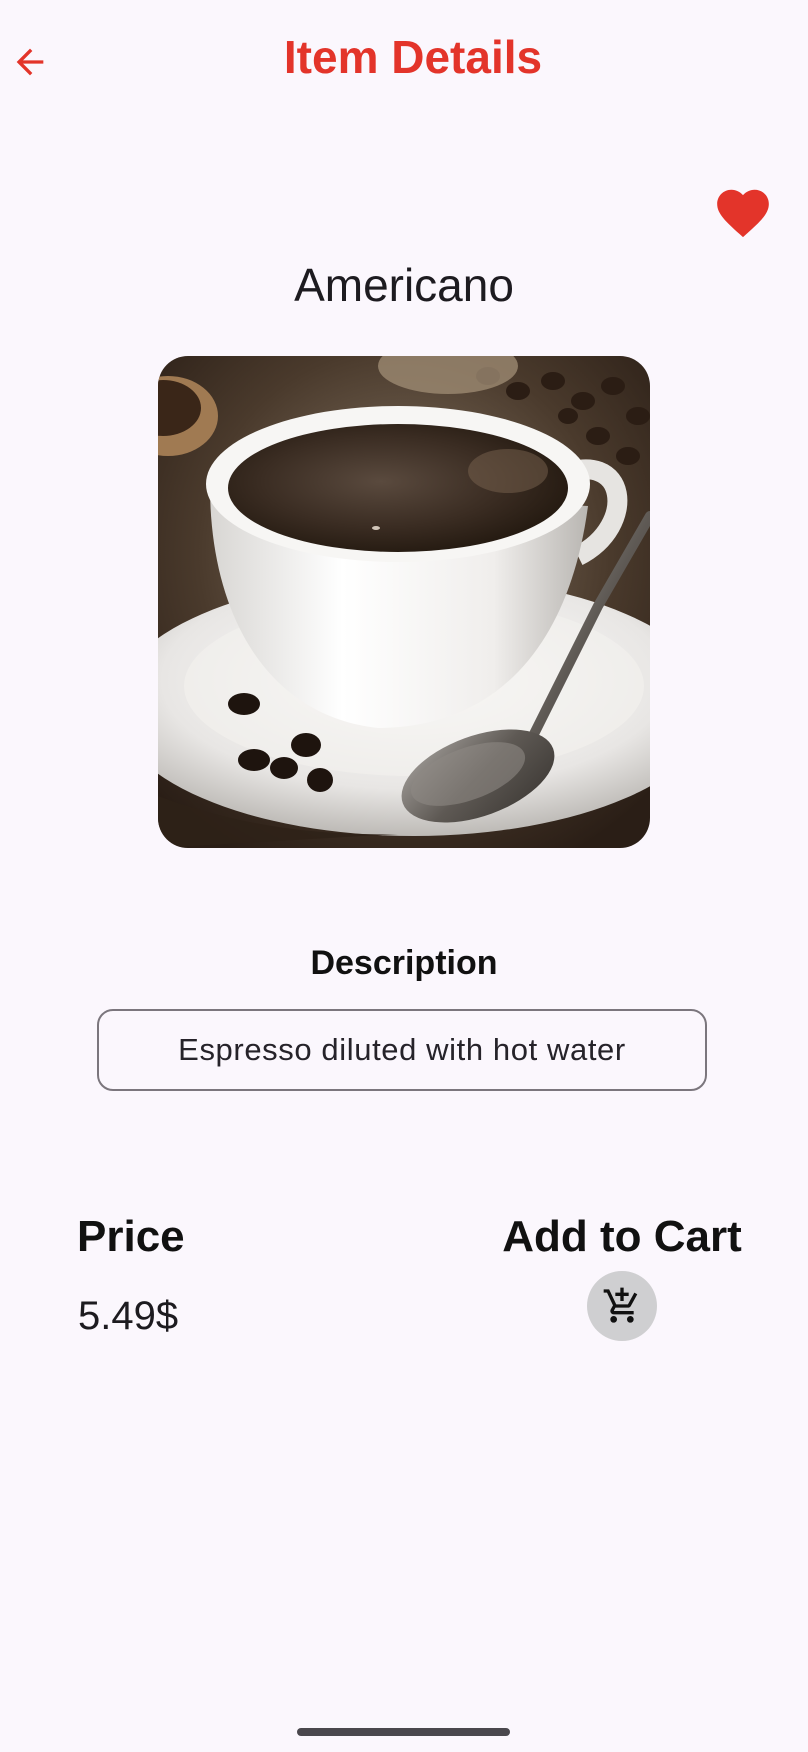  I want to click on add-to-cart-button, so click(622, 1306).